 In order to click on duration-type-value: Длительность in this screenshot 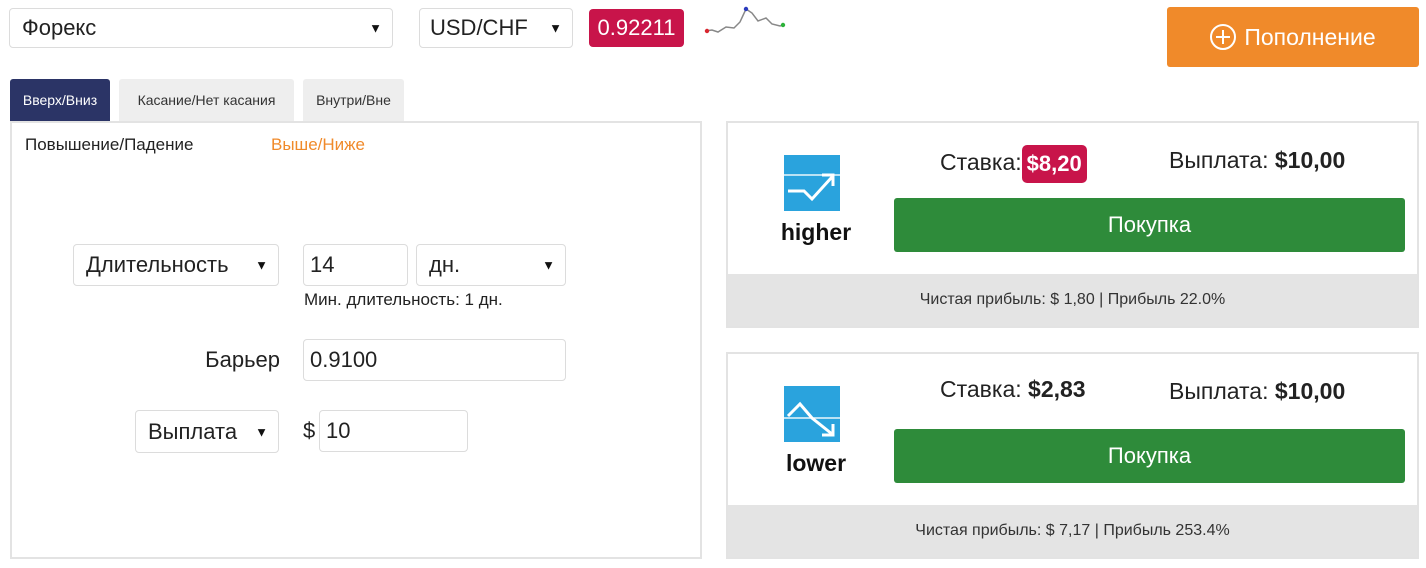, I will do `click(157, 264)`.